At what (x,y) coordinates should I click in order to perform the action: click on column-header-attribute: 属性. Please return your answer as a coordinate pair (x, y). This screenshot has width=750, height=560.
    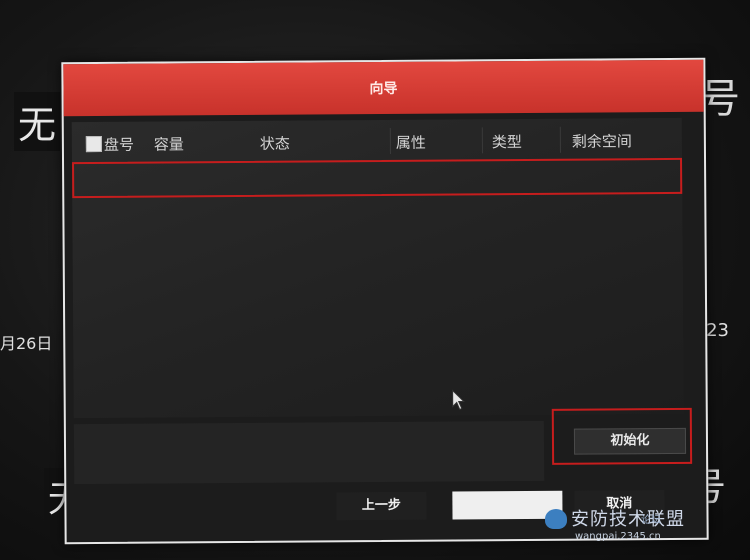
    Looking at the image, I should click on (411, 142).